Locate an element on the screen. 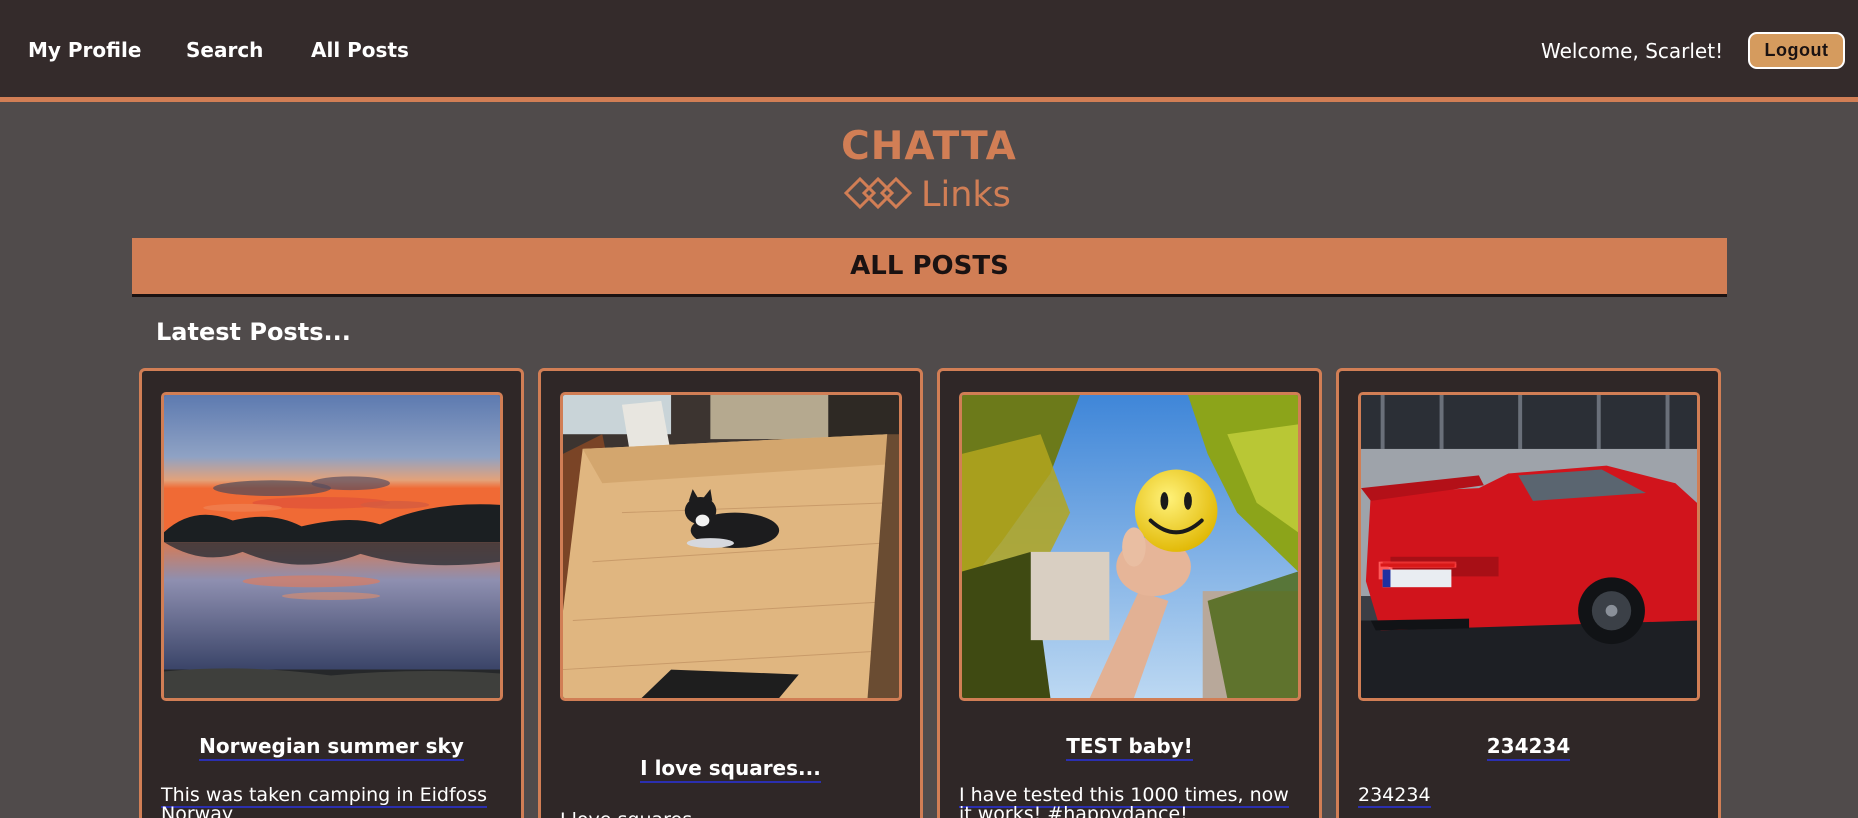 The width and height of the screenshot is (1858, 818). cat-on-table-photo is located at coordinates (731, 546).